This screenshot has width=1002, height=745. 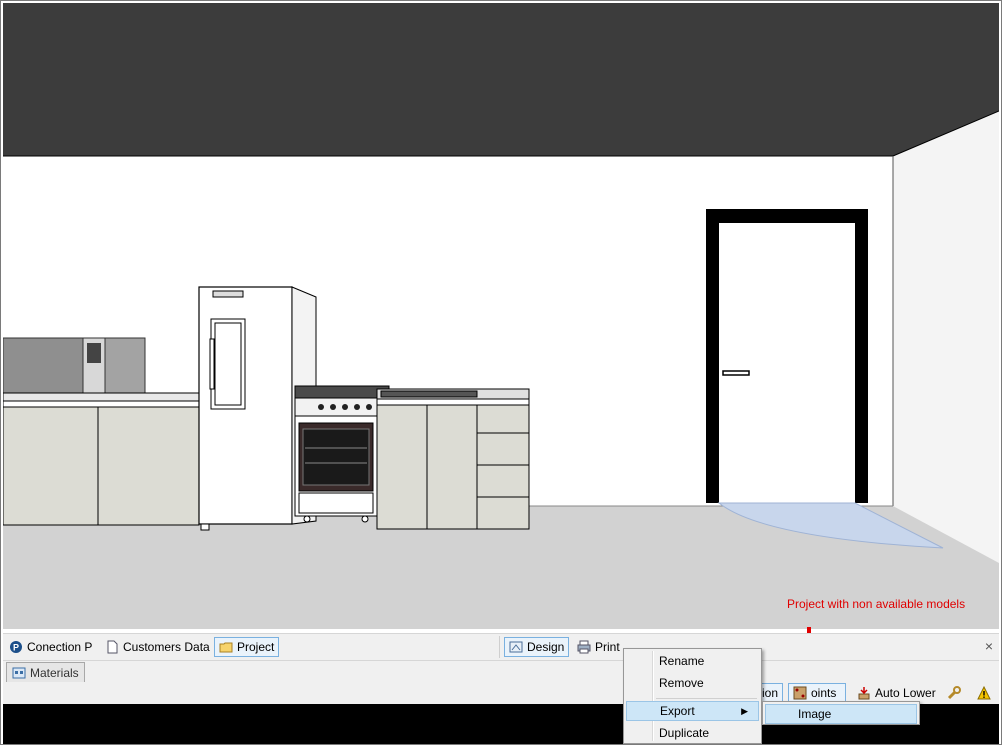 I want to click on menu-item-label: Image, so click(x=815, y=714).